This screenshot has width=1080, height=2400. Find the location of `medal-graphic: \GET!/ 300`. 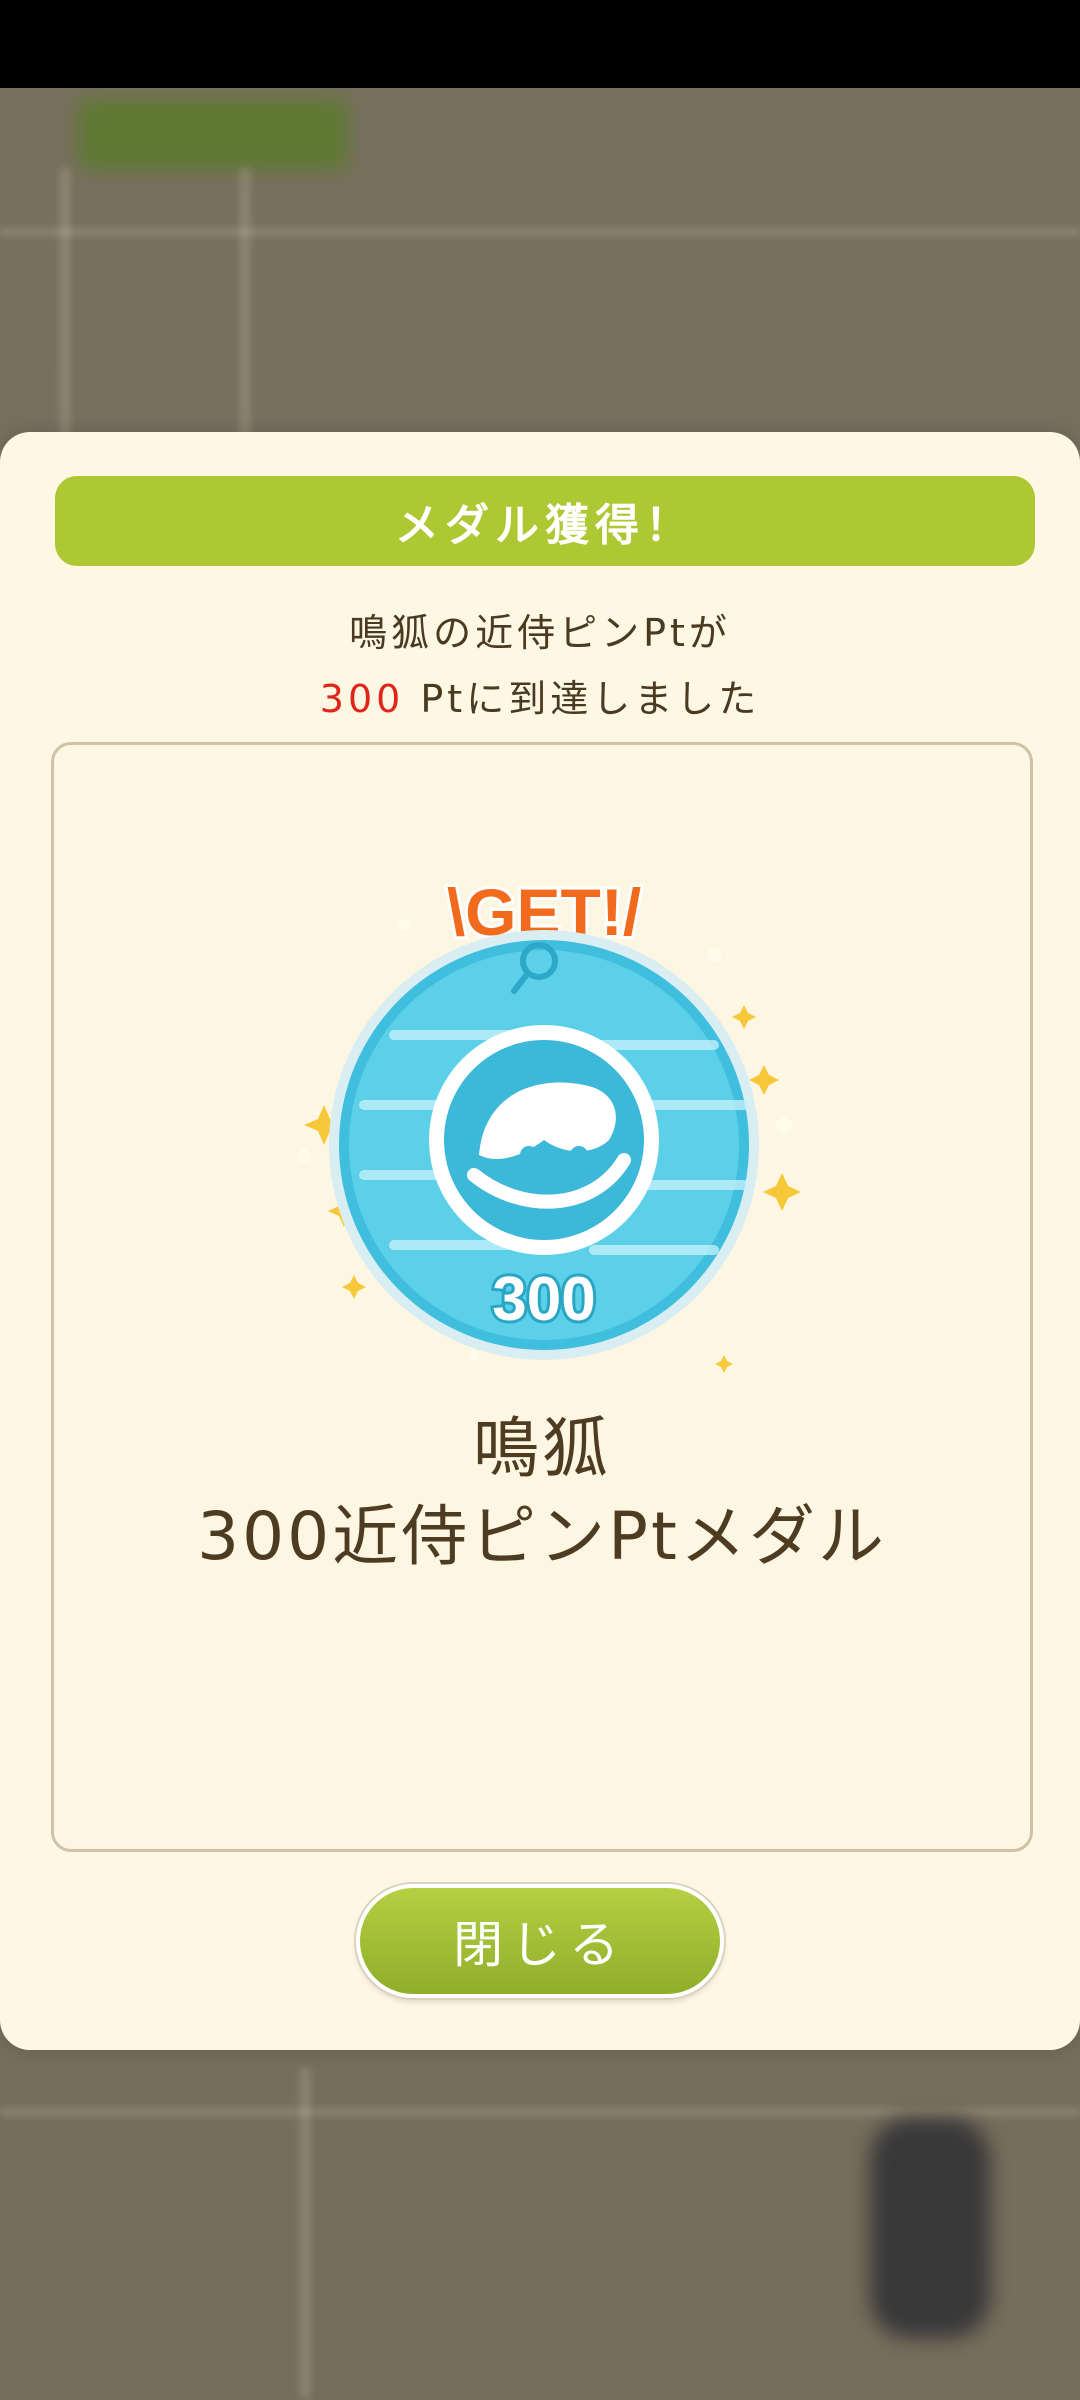

medal-graphic: \GET!/ 300 is located at coordinates (549, 1122).